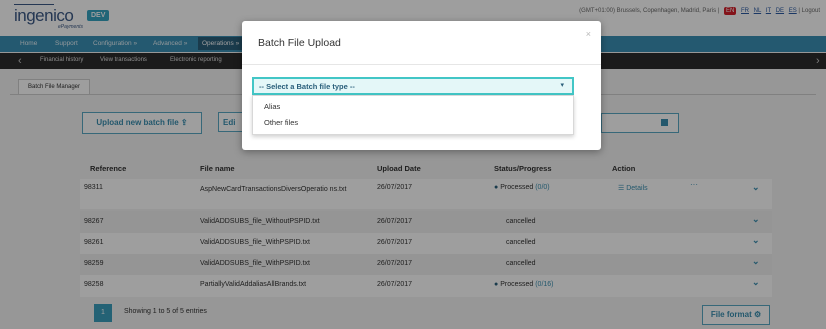  I want to click on dropdown-option-alias: Alias, so click(272, 106).